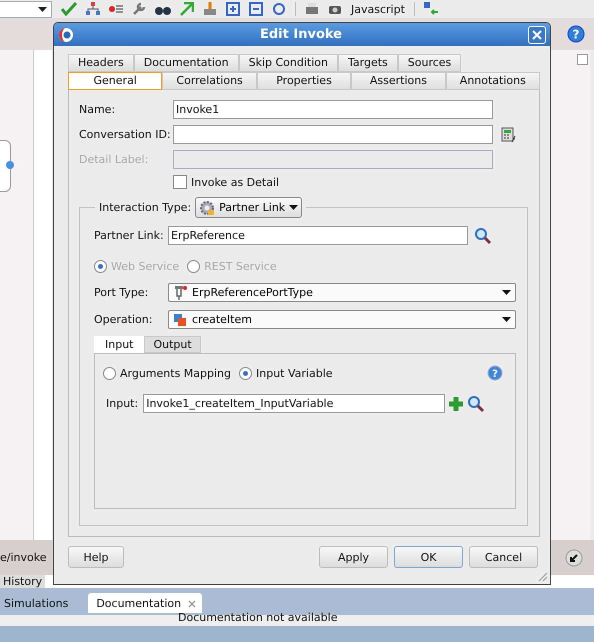  Describe the element at coordinates (210, 9) in the screenshot. I see `deploy-icon` at that location.